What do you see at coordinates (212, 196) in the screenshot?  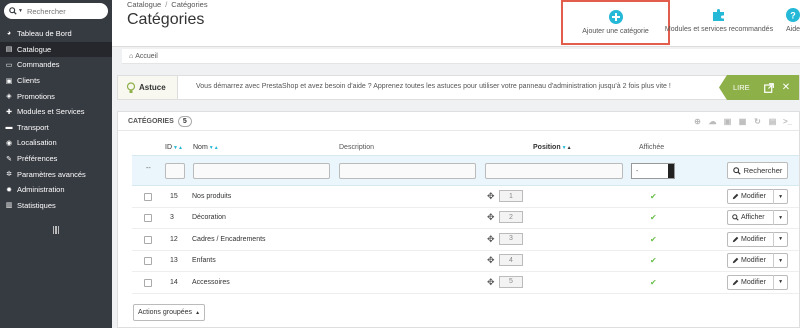 I see `row-name: Nos produits` at bounding box center [212, 196].